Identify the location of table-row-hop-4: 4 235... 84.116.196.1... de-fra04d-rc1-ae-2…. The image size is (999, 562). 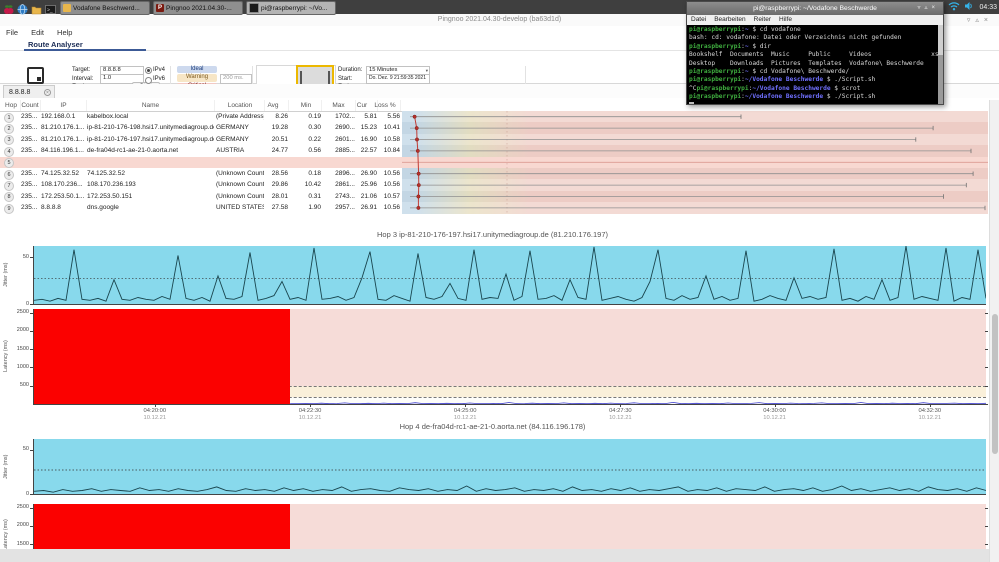
(494, 151).